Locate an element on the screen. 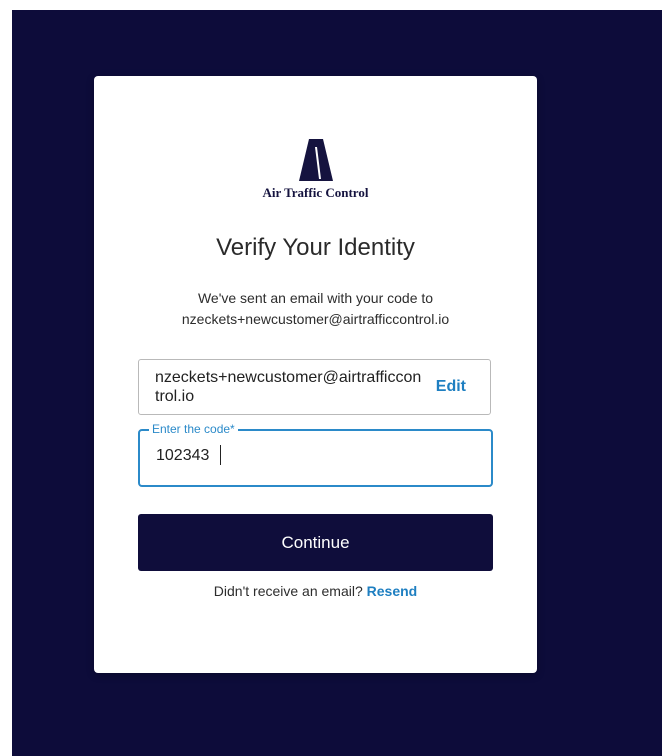  code-input is located at coordinates (311, 456).